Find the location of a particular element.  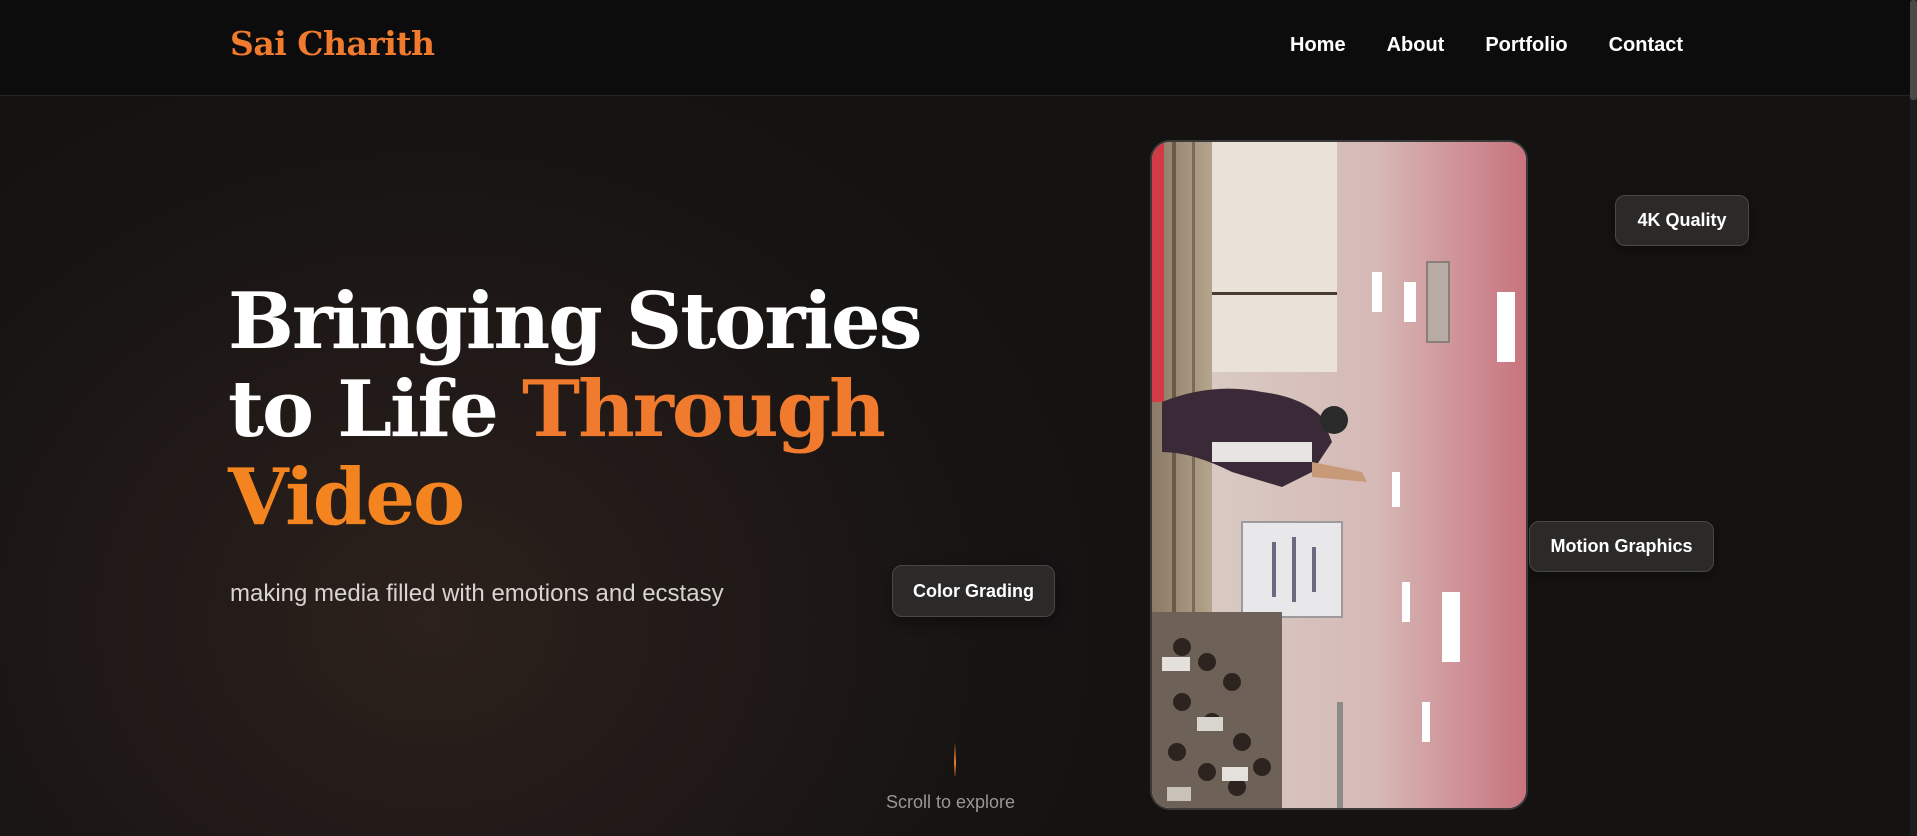

4k-quality-badge: 4K Quality is located at coordinates (1682, 220).